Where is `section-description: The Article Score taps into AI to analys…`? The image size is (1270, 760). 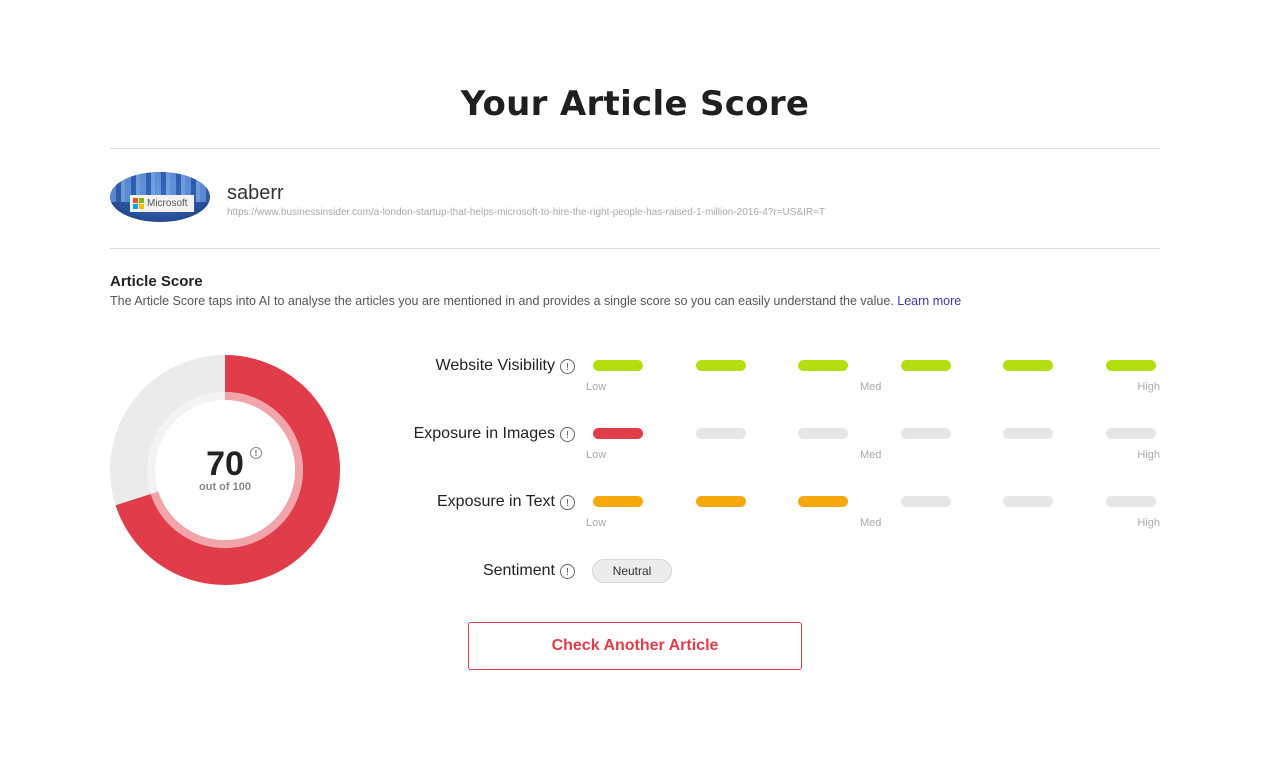
section-description: The Article Score taps into AI to analys… is located at coordinates (535, 301).